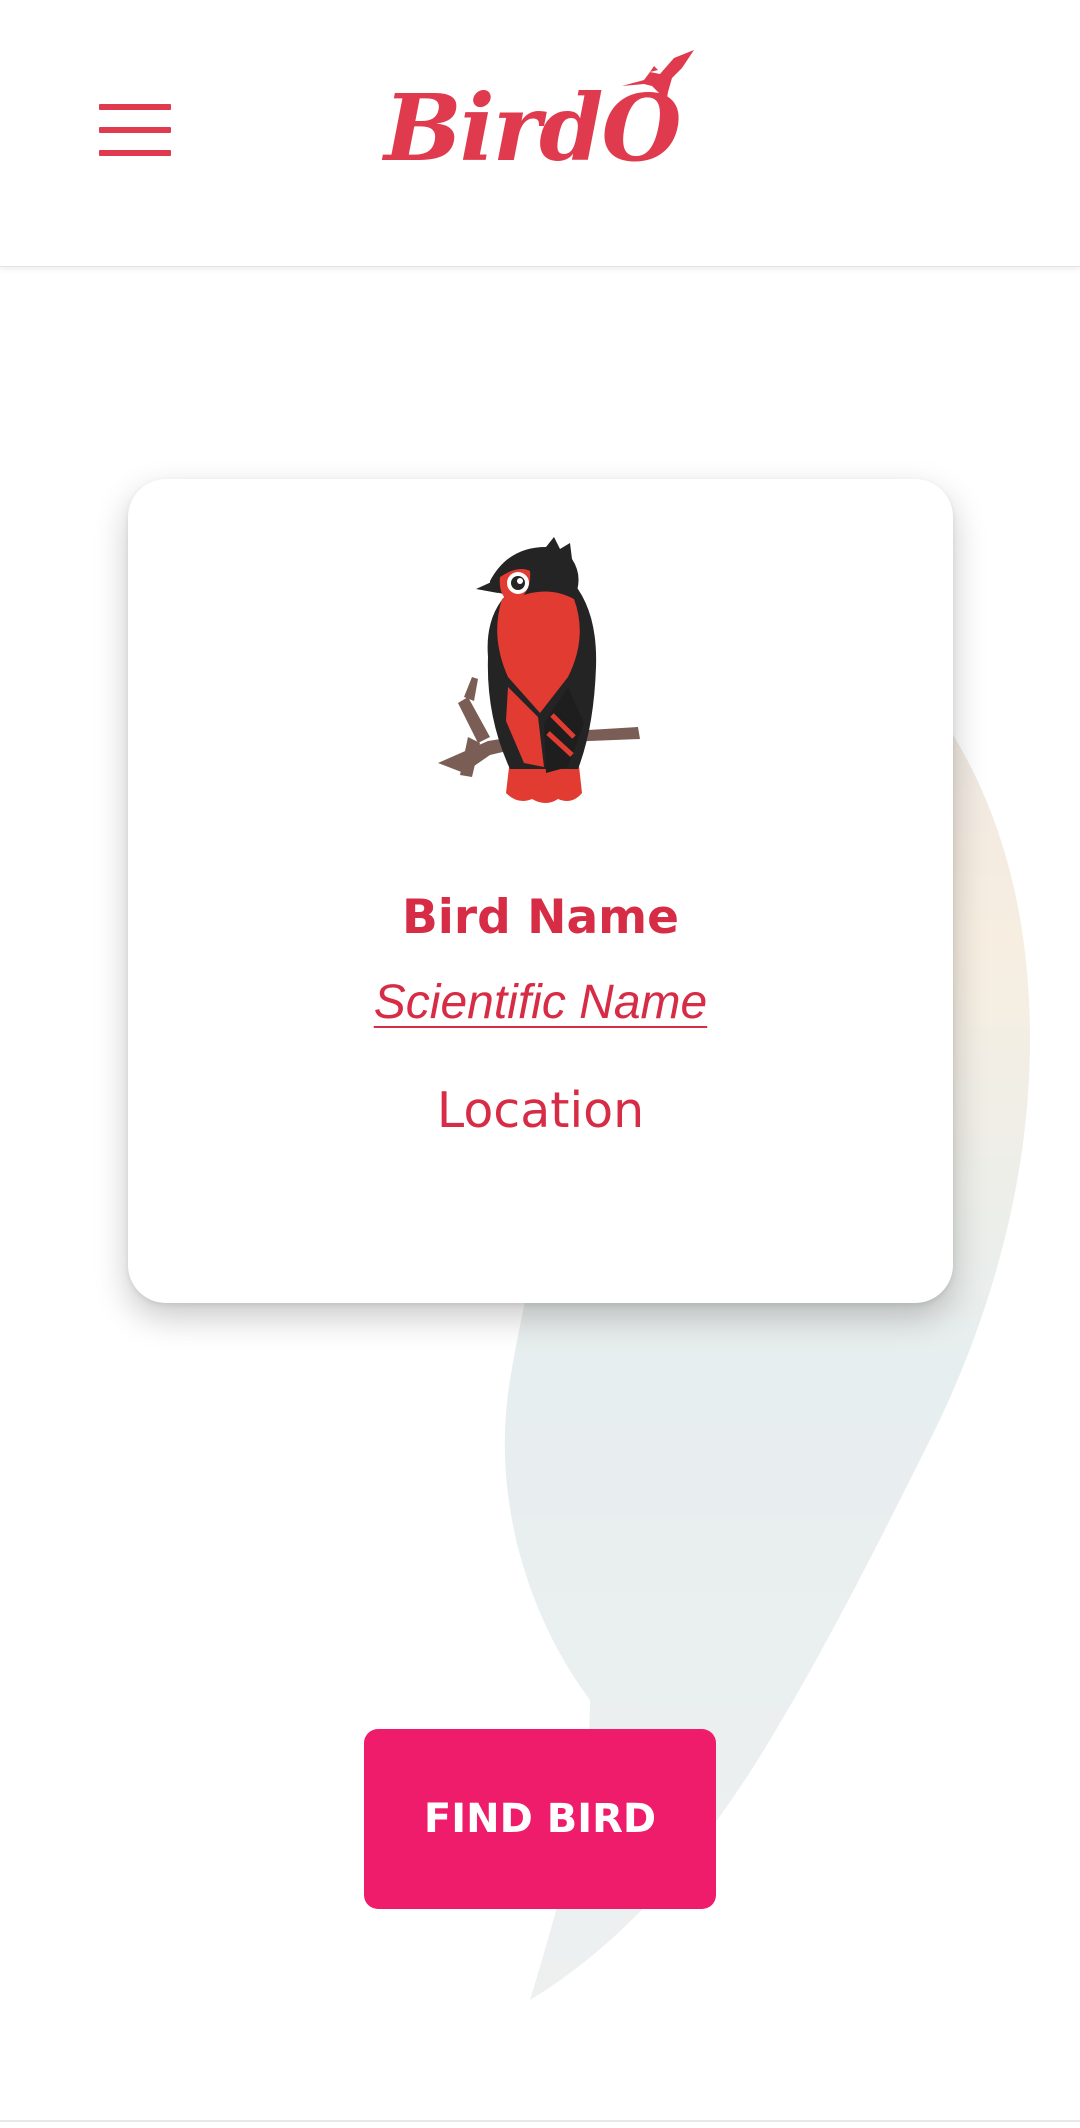 The image size is (1080, 2128). I want to click on bottom-divider, so click(540, 2121).